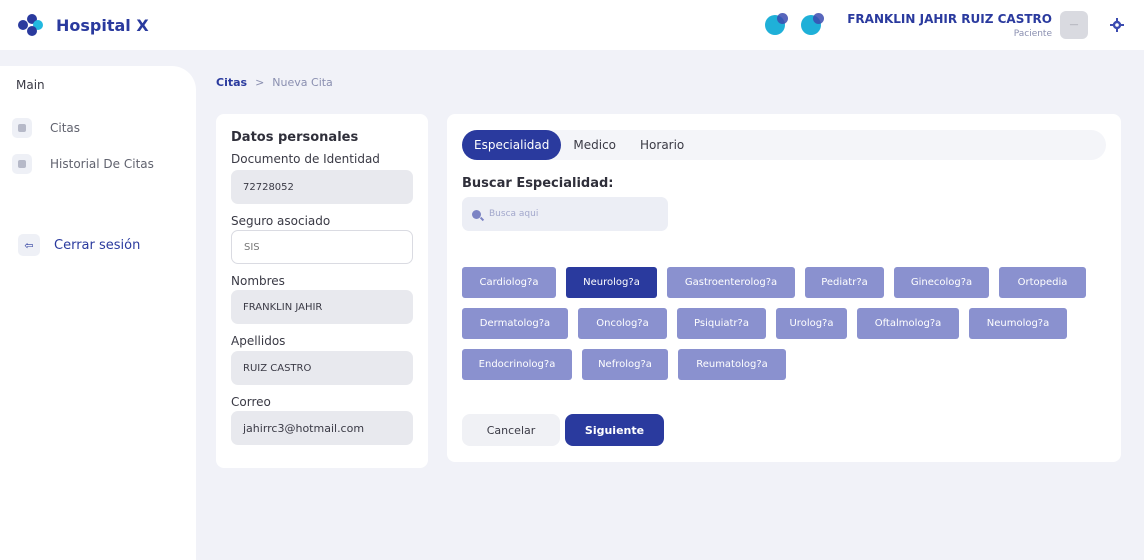 This screenshot has width=1144, height=560. What do you see at coordinates (322, 187) in the screenshot?
I see `document-field: 72728052` at bounding box center [322, 187].